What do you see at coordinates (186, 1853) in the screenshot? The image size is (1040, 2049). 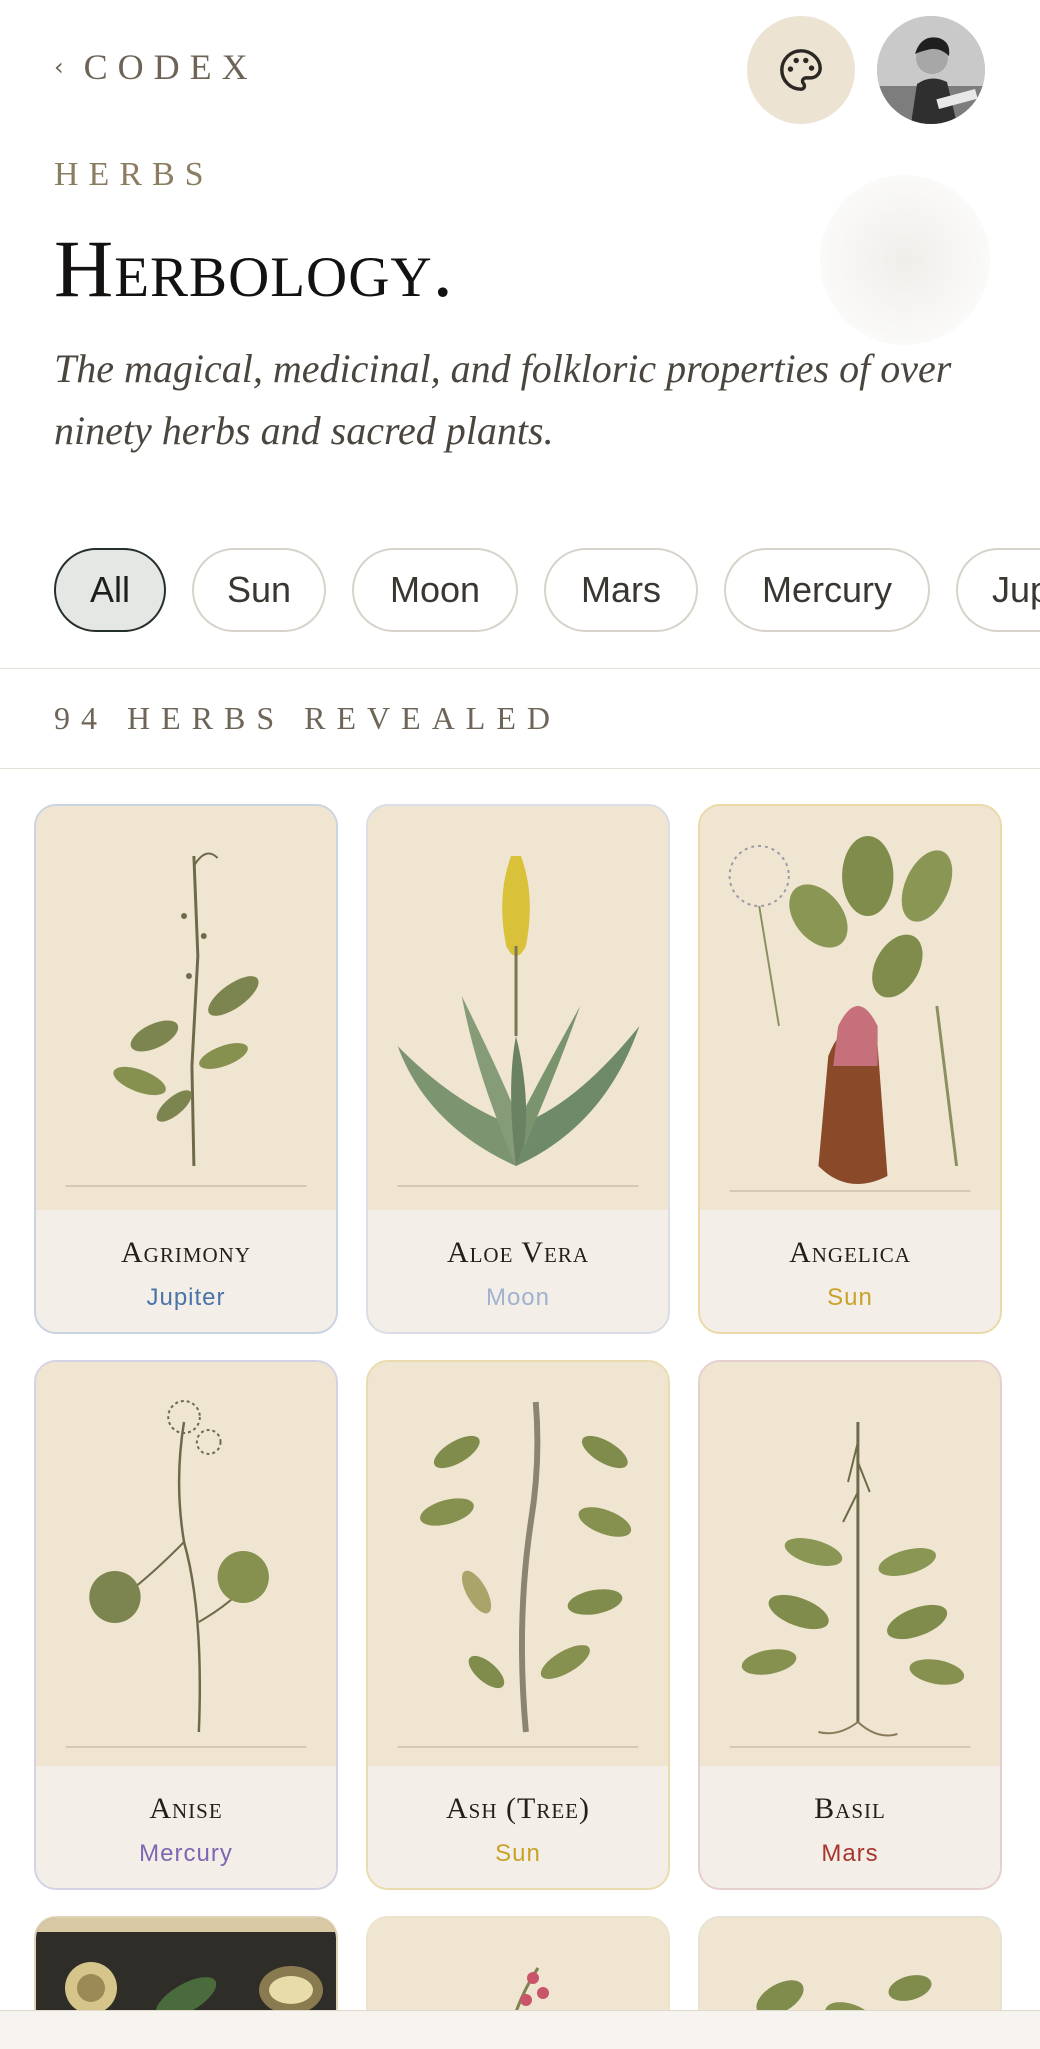 I see `herb-planet: Mercury` at bounding box center [186, 1853].